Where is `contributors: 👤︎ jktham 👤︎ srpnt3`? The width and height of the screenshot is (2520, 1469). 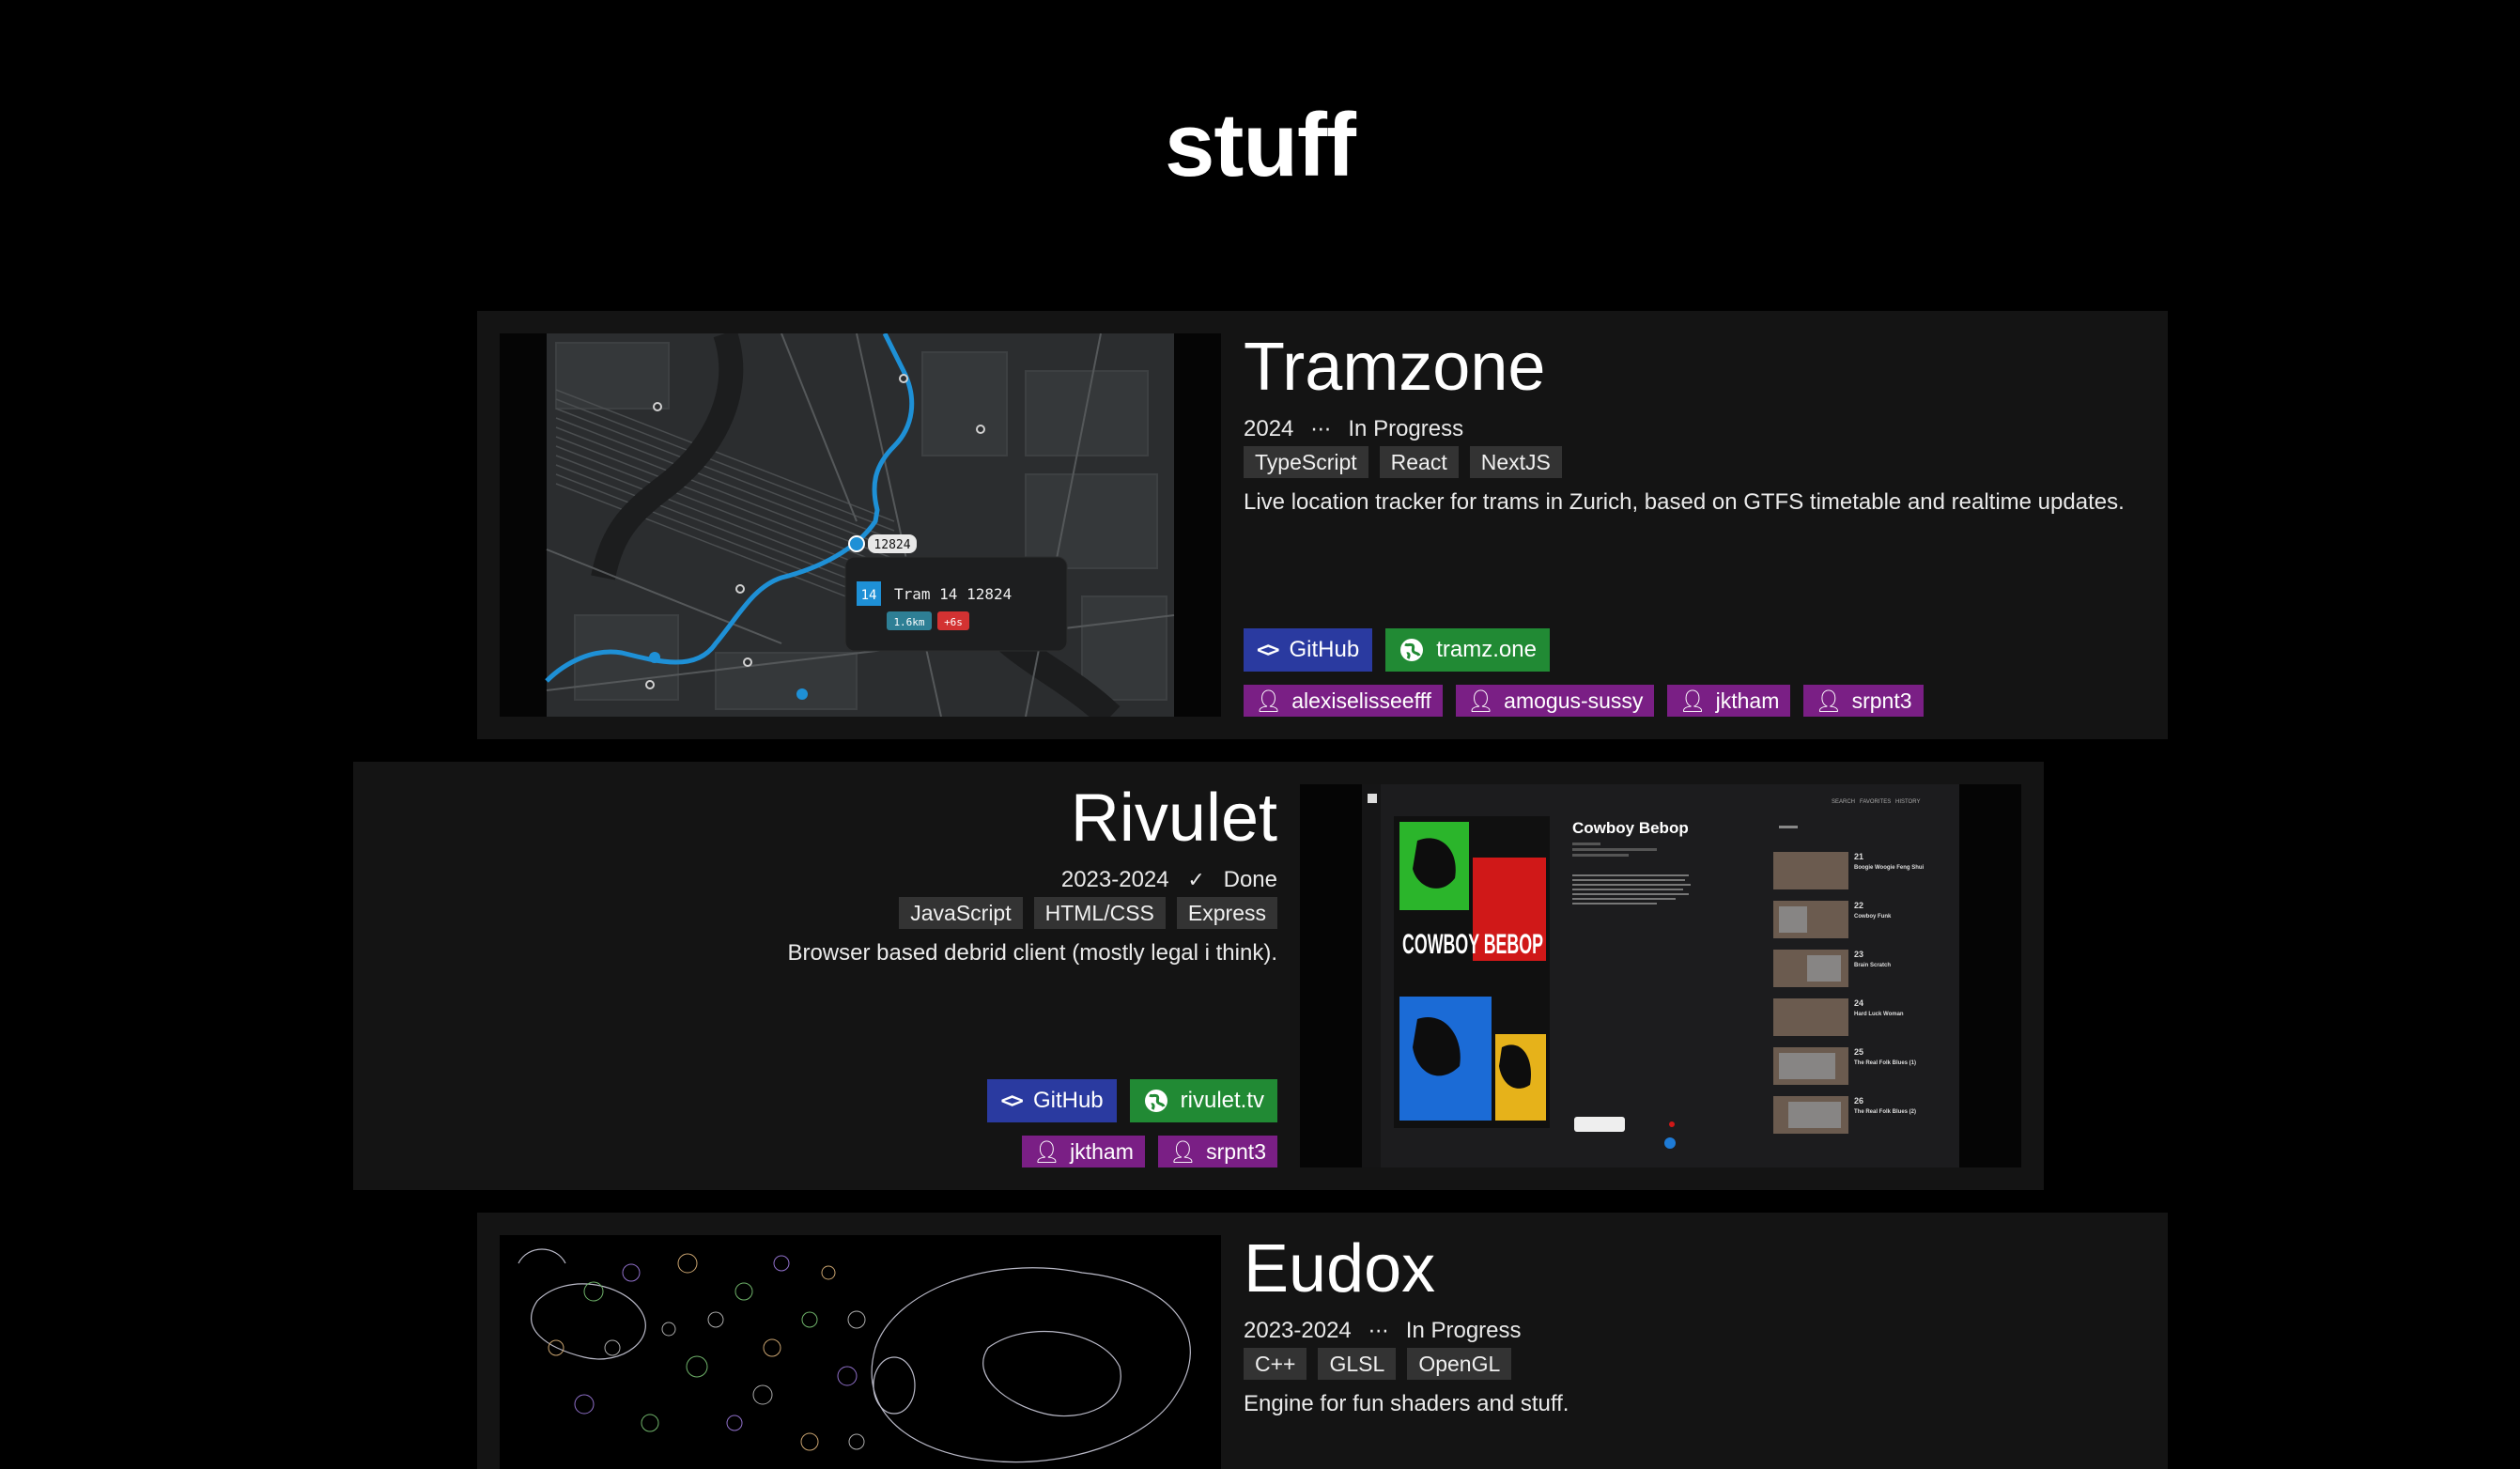
contributors: 👤︎ jktham 👤︎ srpnt3 is located at coordinates (1149, 1151).